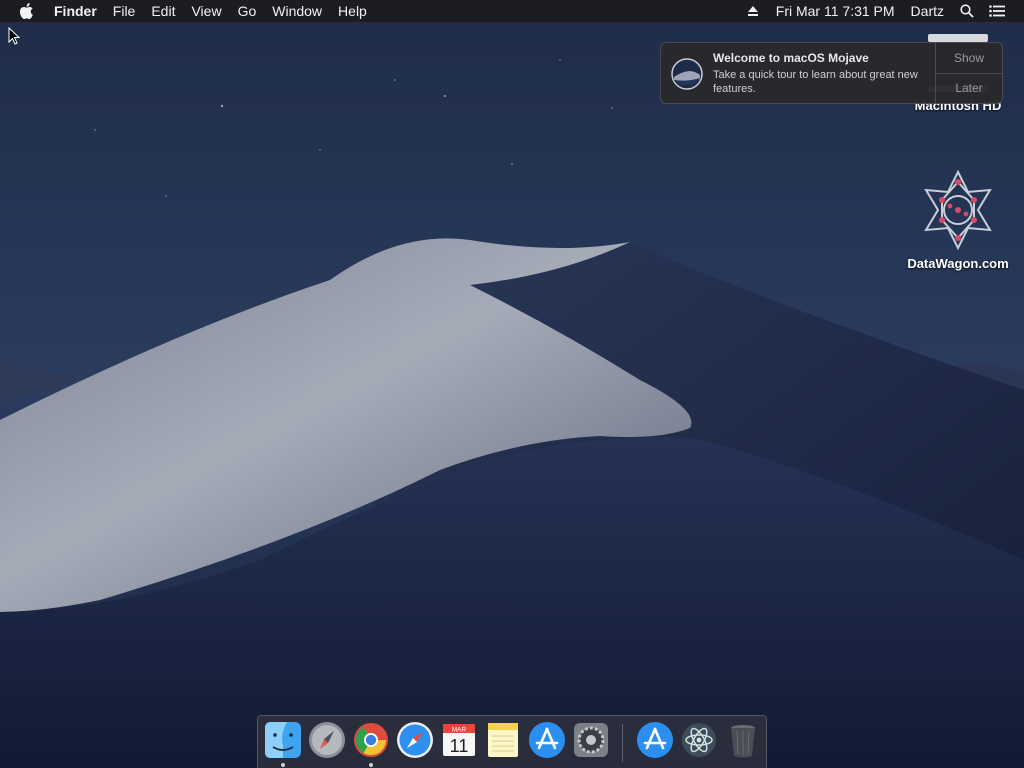  I want to click on dock-item-system-preferences, so click(591, 740).